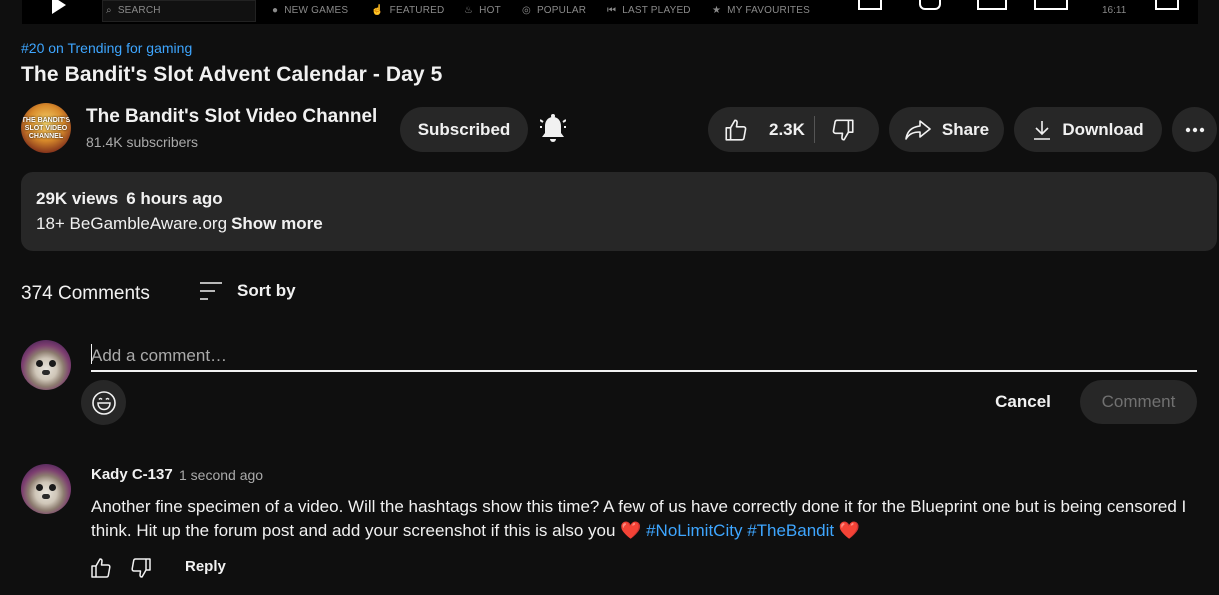 The height and width of the screenshot is (595, 1219). I want to click on player-search-label: ⌕ SEARCH, so click(133, 10).